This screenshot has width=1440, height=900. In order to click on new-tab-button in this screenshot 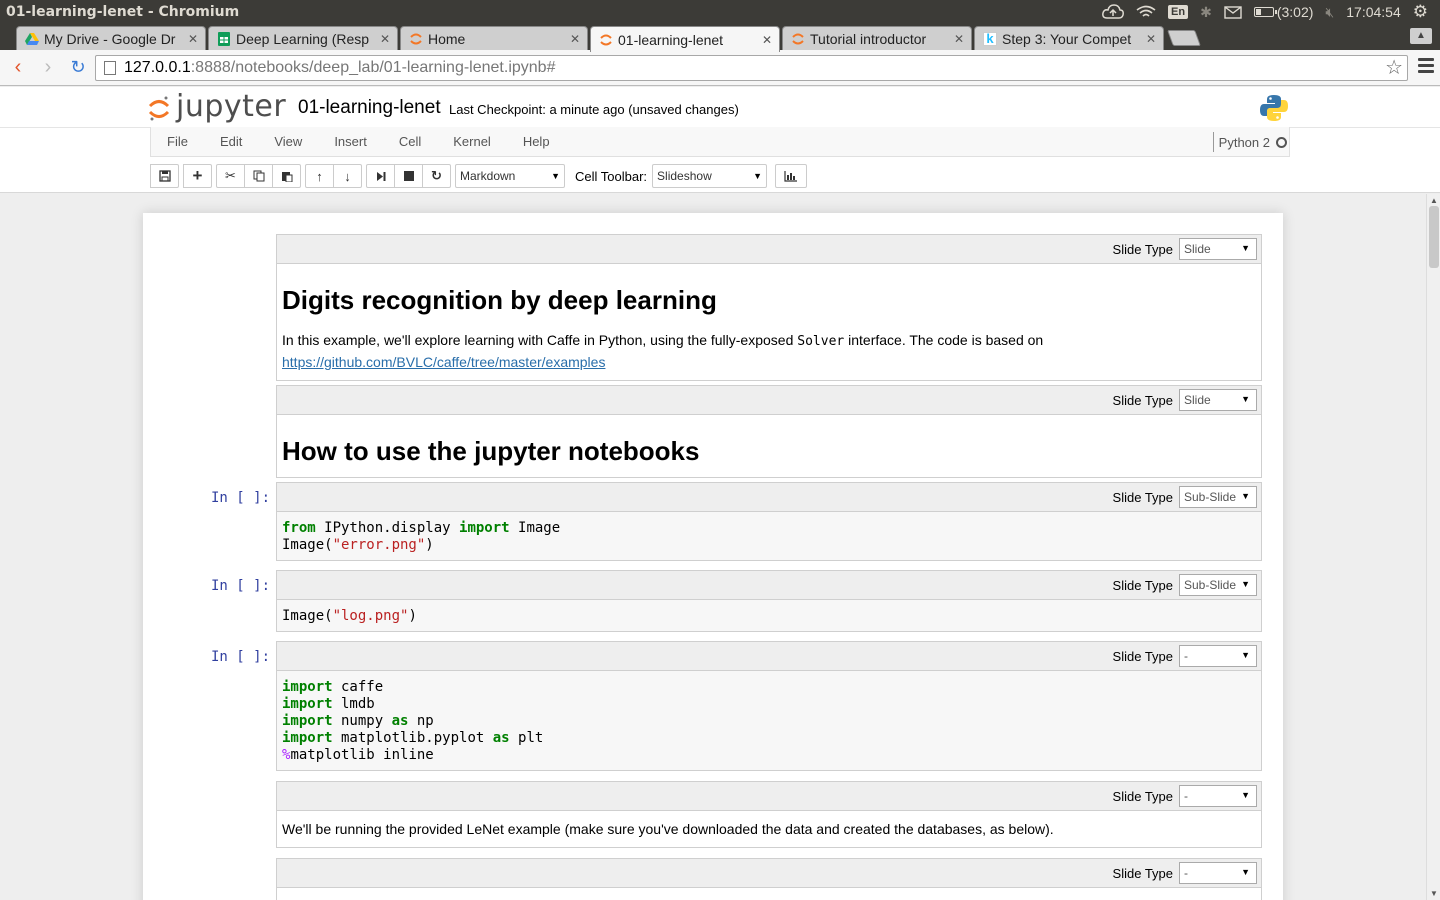, I will do `click(1184, 38)`.